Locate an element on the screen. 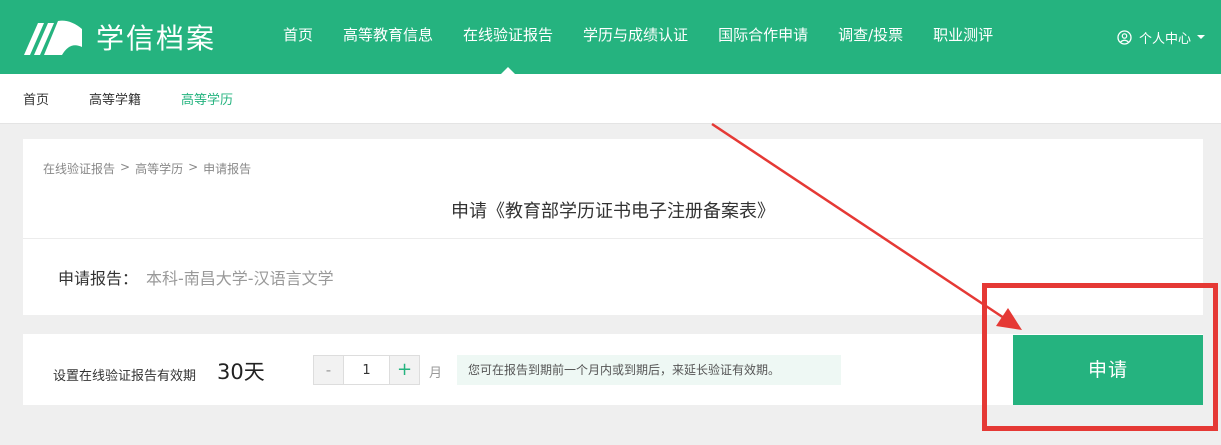  nav-item-international-cooperation: 国际合作申请 is located at coordinates (763, 37).